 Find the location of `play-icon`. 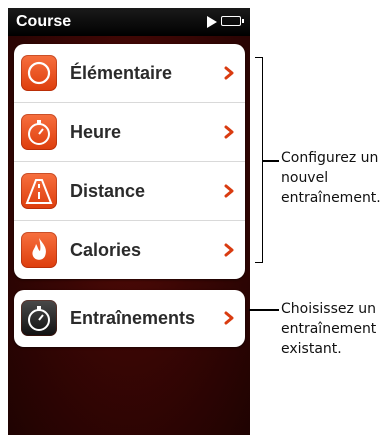

play-icon is located at coordinates (212, 22).